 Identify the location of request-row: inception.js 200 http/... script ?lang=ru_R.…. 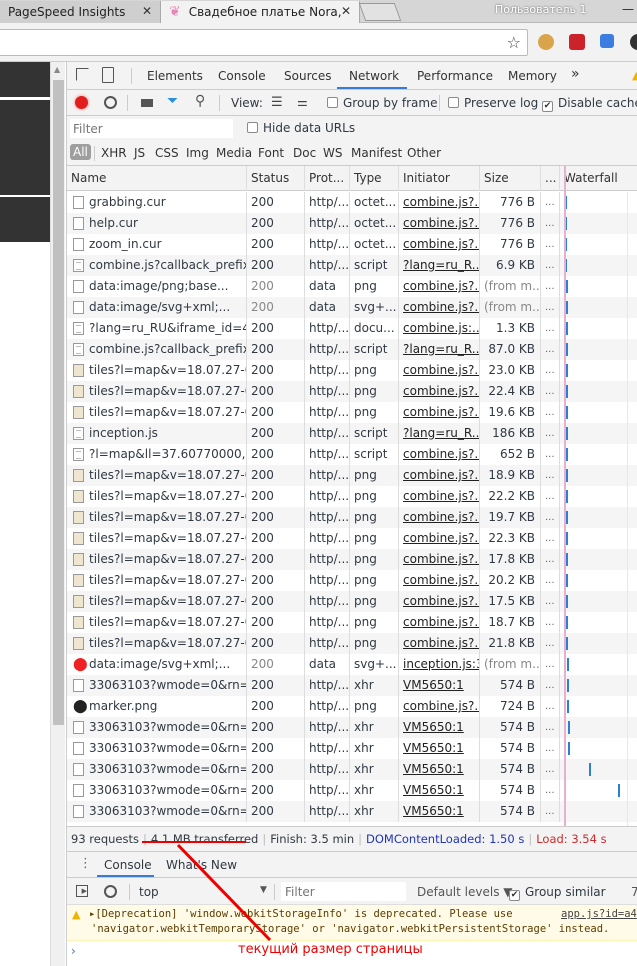
(352, 433).